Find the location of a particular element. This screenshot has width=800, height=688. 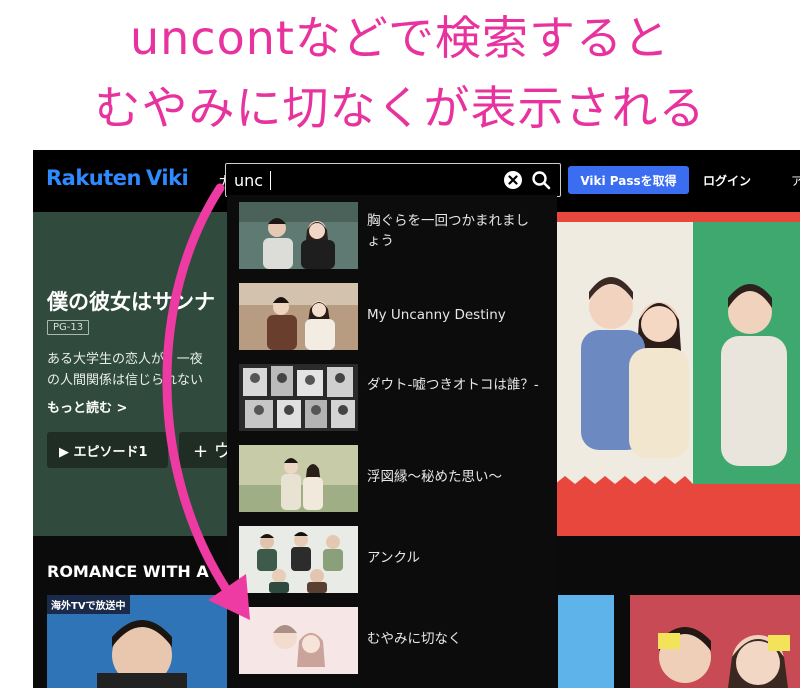

result-title: むやみに切なく is located at coordinates (414, 639).